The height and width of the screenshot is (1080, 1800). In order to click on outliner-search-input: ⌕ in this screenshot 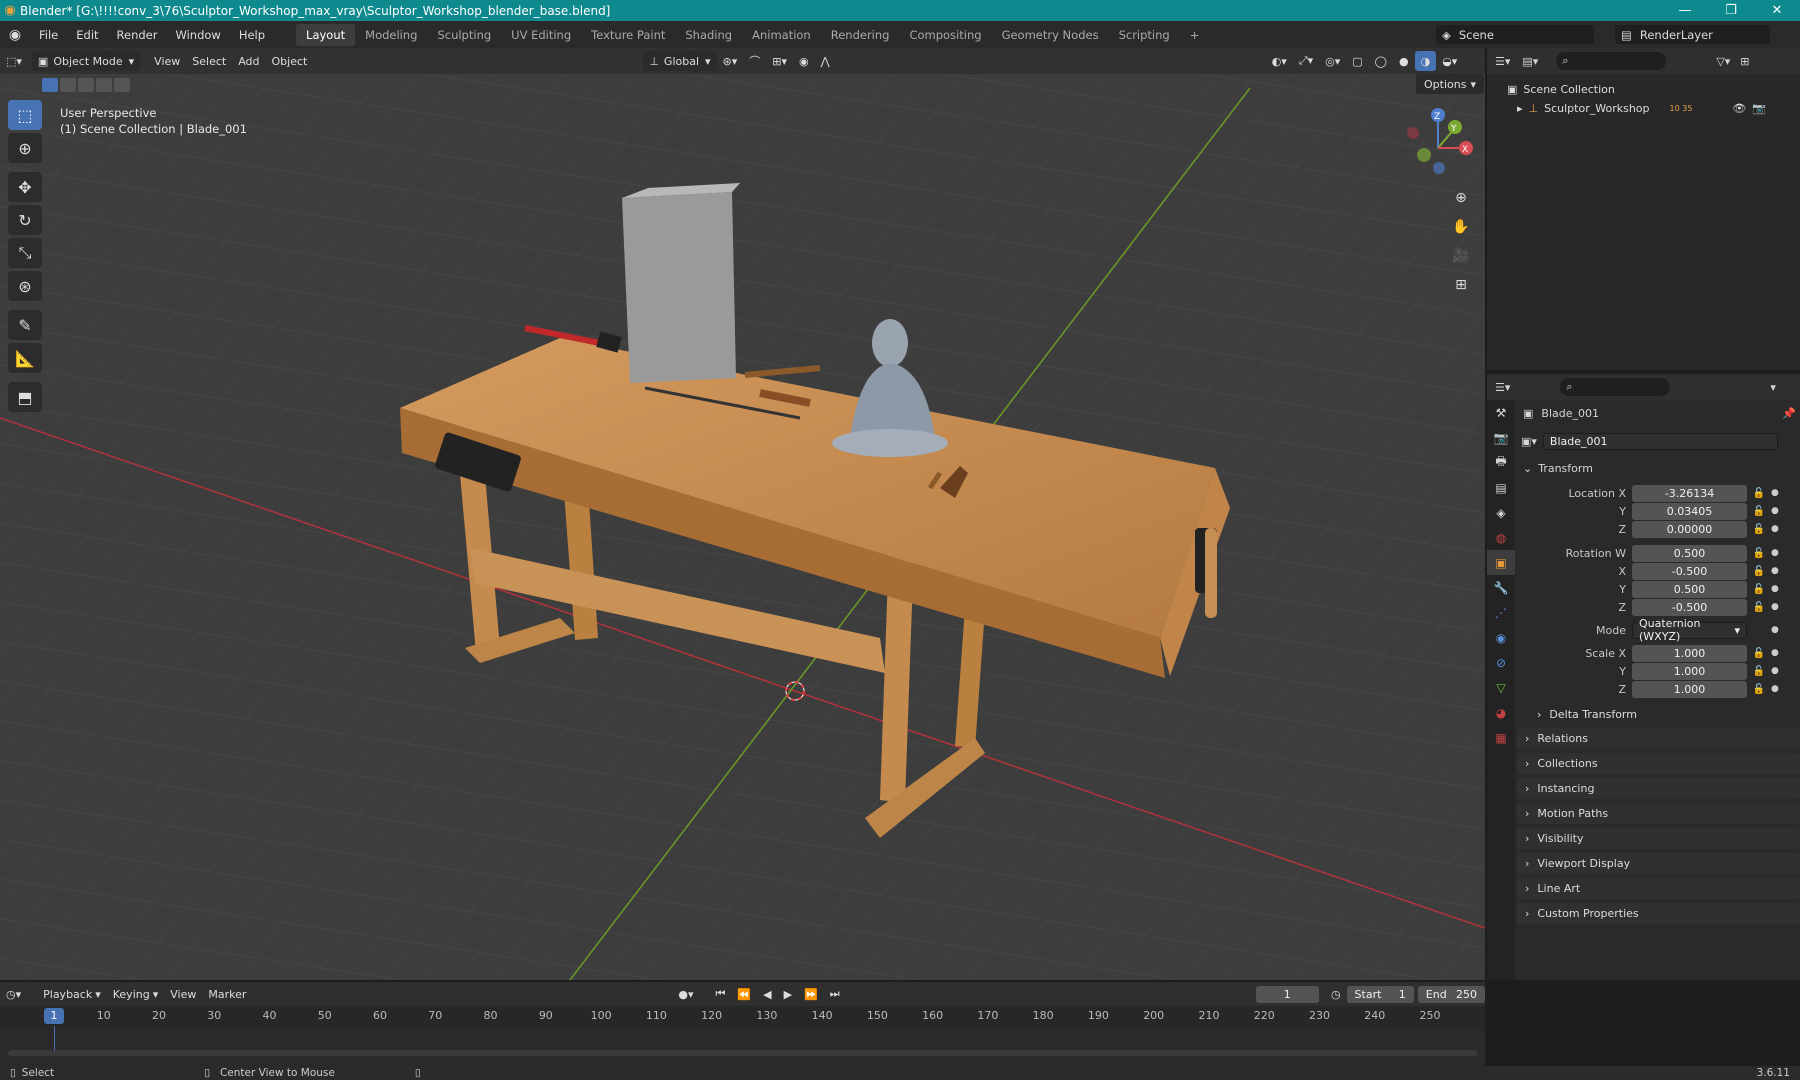, I will do `click(1611, 61)`.